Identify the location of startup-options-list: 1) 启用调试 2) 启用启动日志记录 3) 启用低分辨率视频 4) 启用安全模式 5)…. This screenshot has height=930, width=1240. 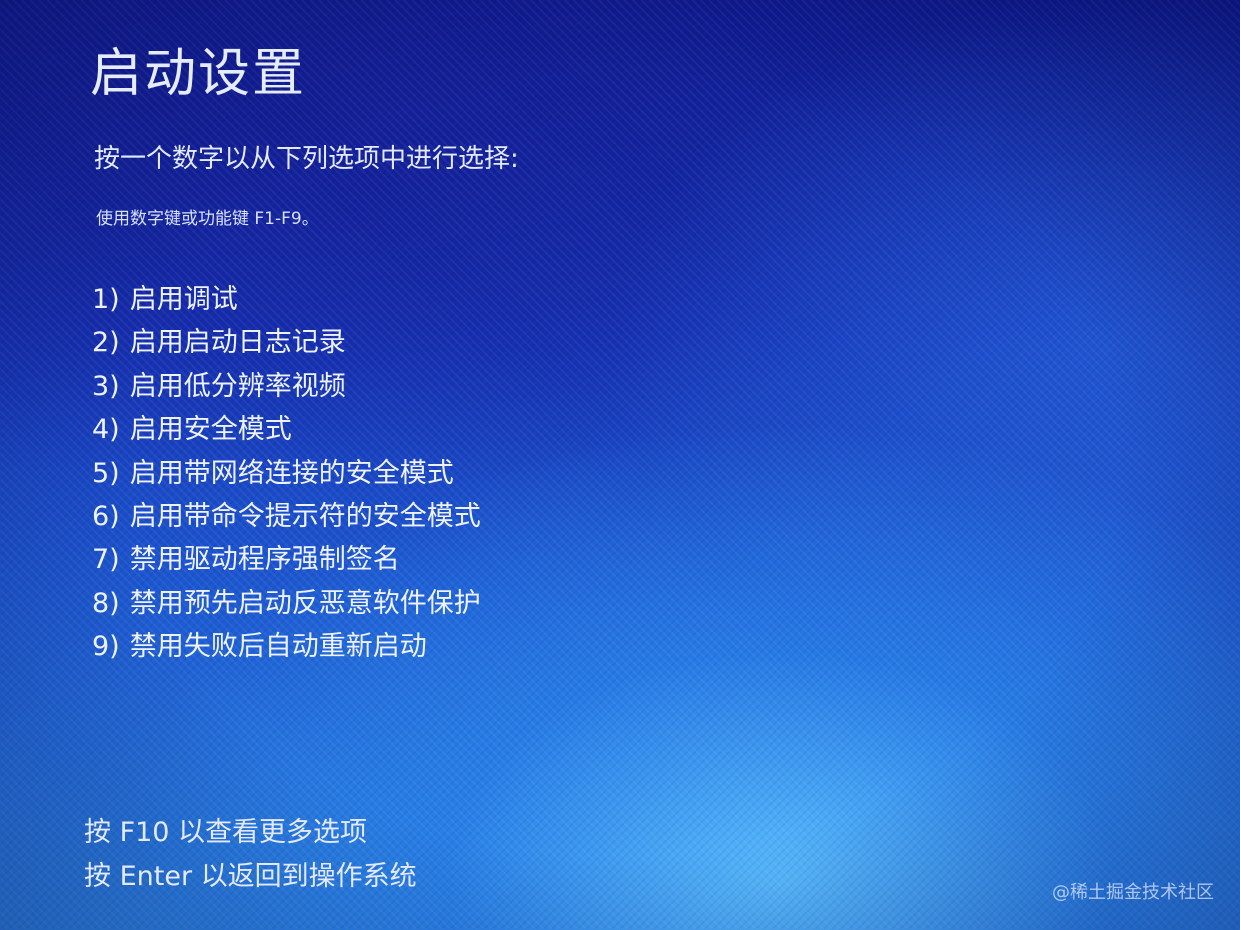
(286, 473).